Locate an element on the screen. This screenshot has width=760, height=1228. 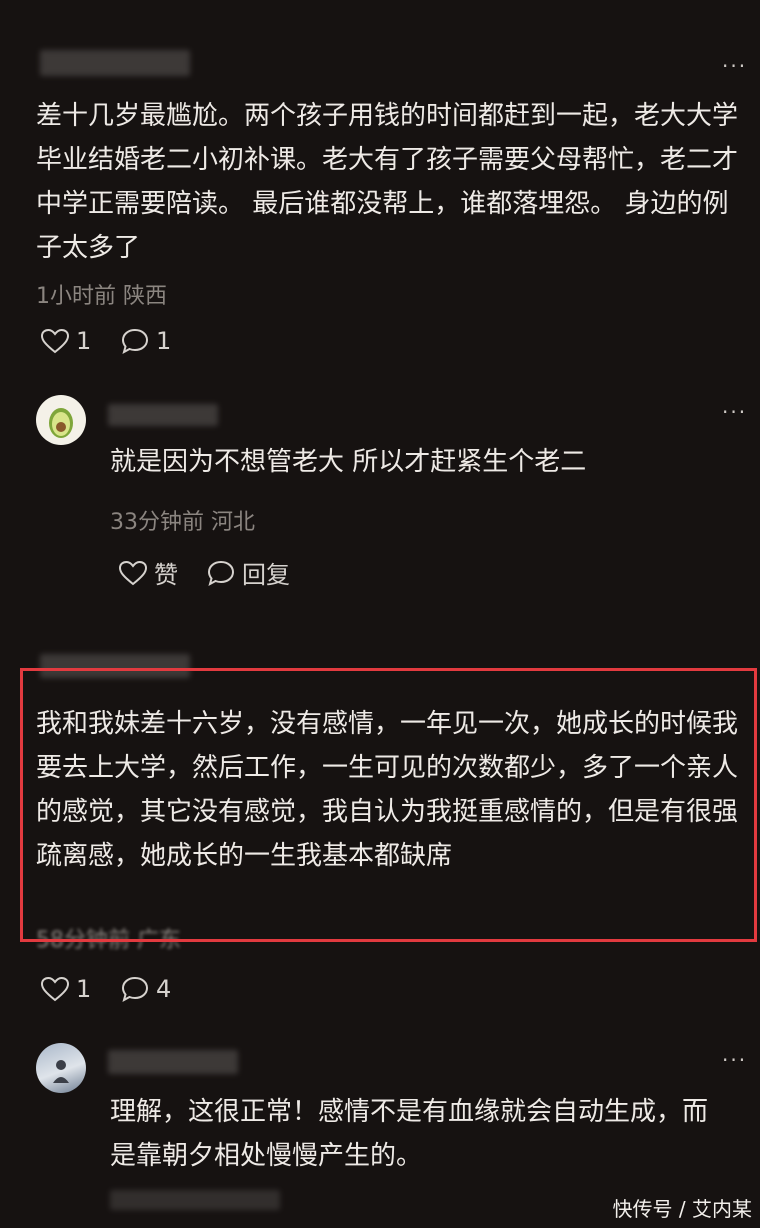
watermark: 快传号 / 艾内某 is located at coordinates (682, 1209).